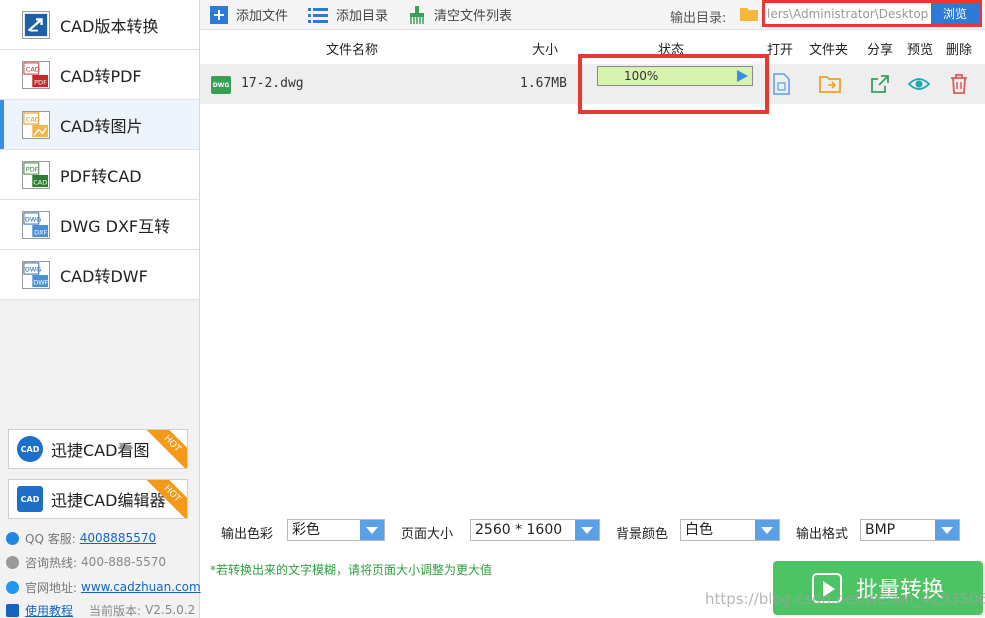 The height and width of the screenshot is (618, 985). What do you see at coordinates (880, 84) in the screenshot?
I see `share-icon` at bounding box center [880, 84].